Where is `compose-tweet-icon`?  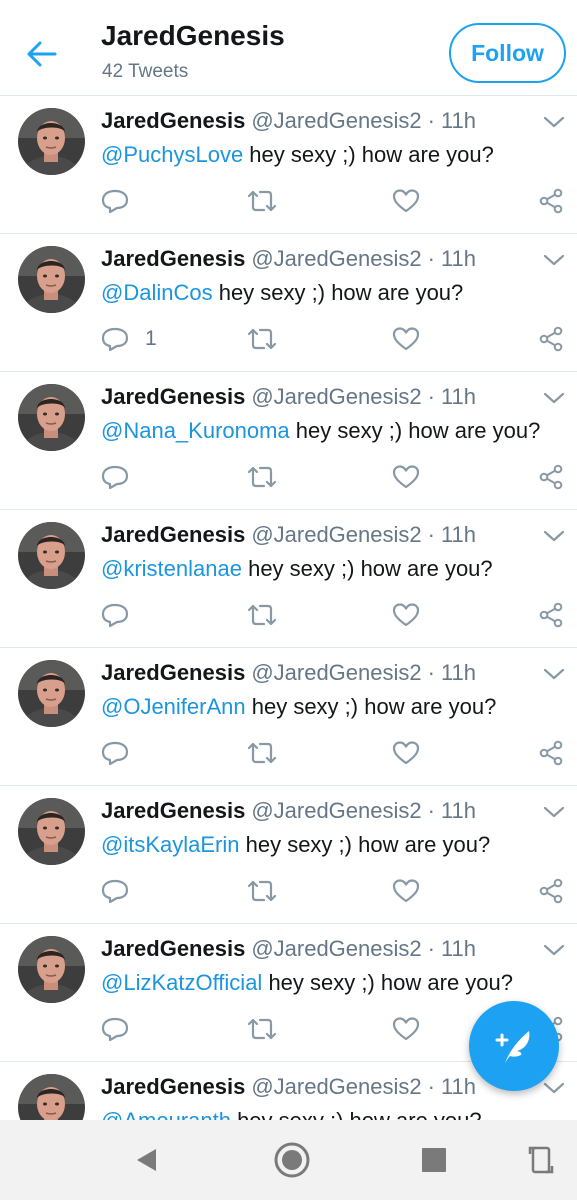
compose-tweet-icon is located at coordinates (512, 1047).